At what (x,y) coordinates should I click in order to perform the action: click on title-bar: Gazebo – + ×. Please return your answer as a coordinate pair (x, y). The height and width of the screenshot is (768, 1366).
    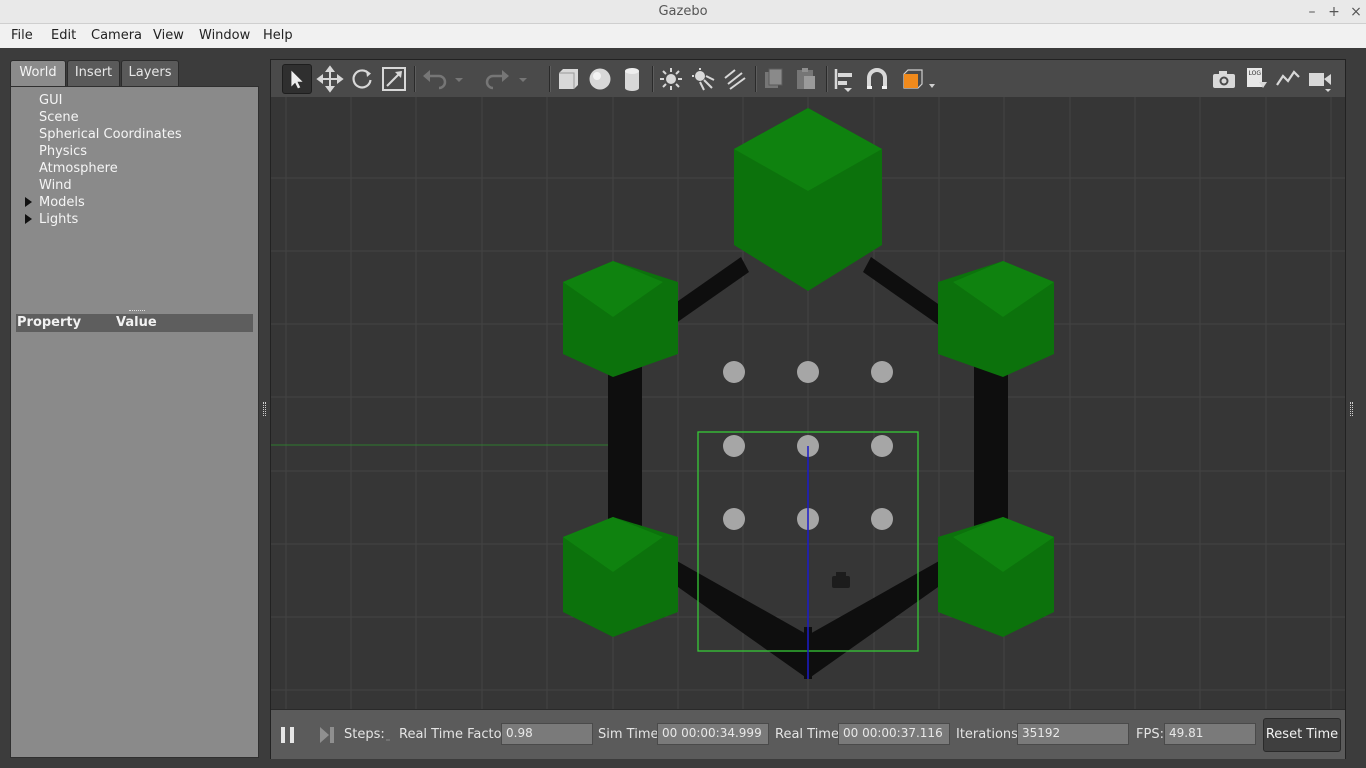
    Looking at the image, I should click on (683, 12).